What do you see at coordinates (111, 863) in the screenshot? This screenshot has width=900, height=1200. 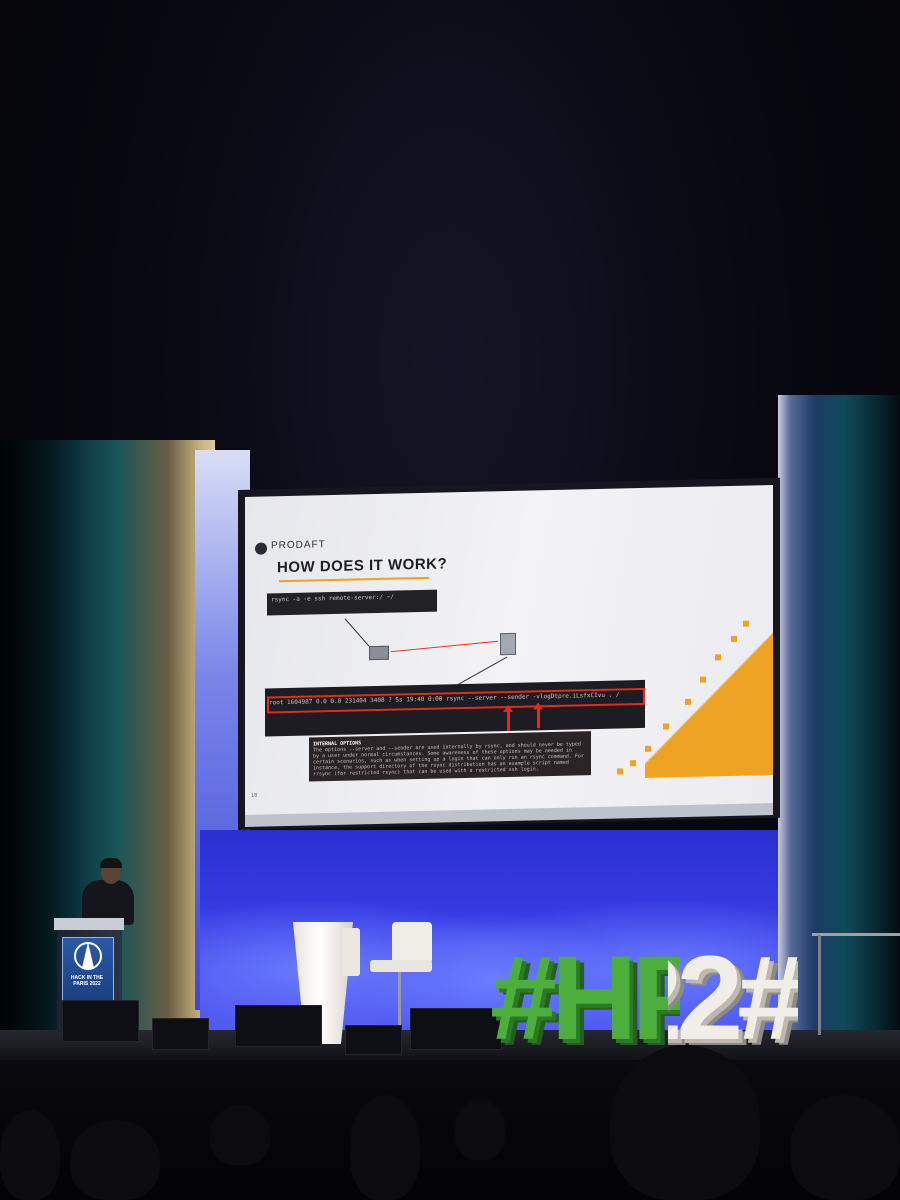 I see `speaker-hair` at bounding box center [111, 863].